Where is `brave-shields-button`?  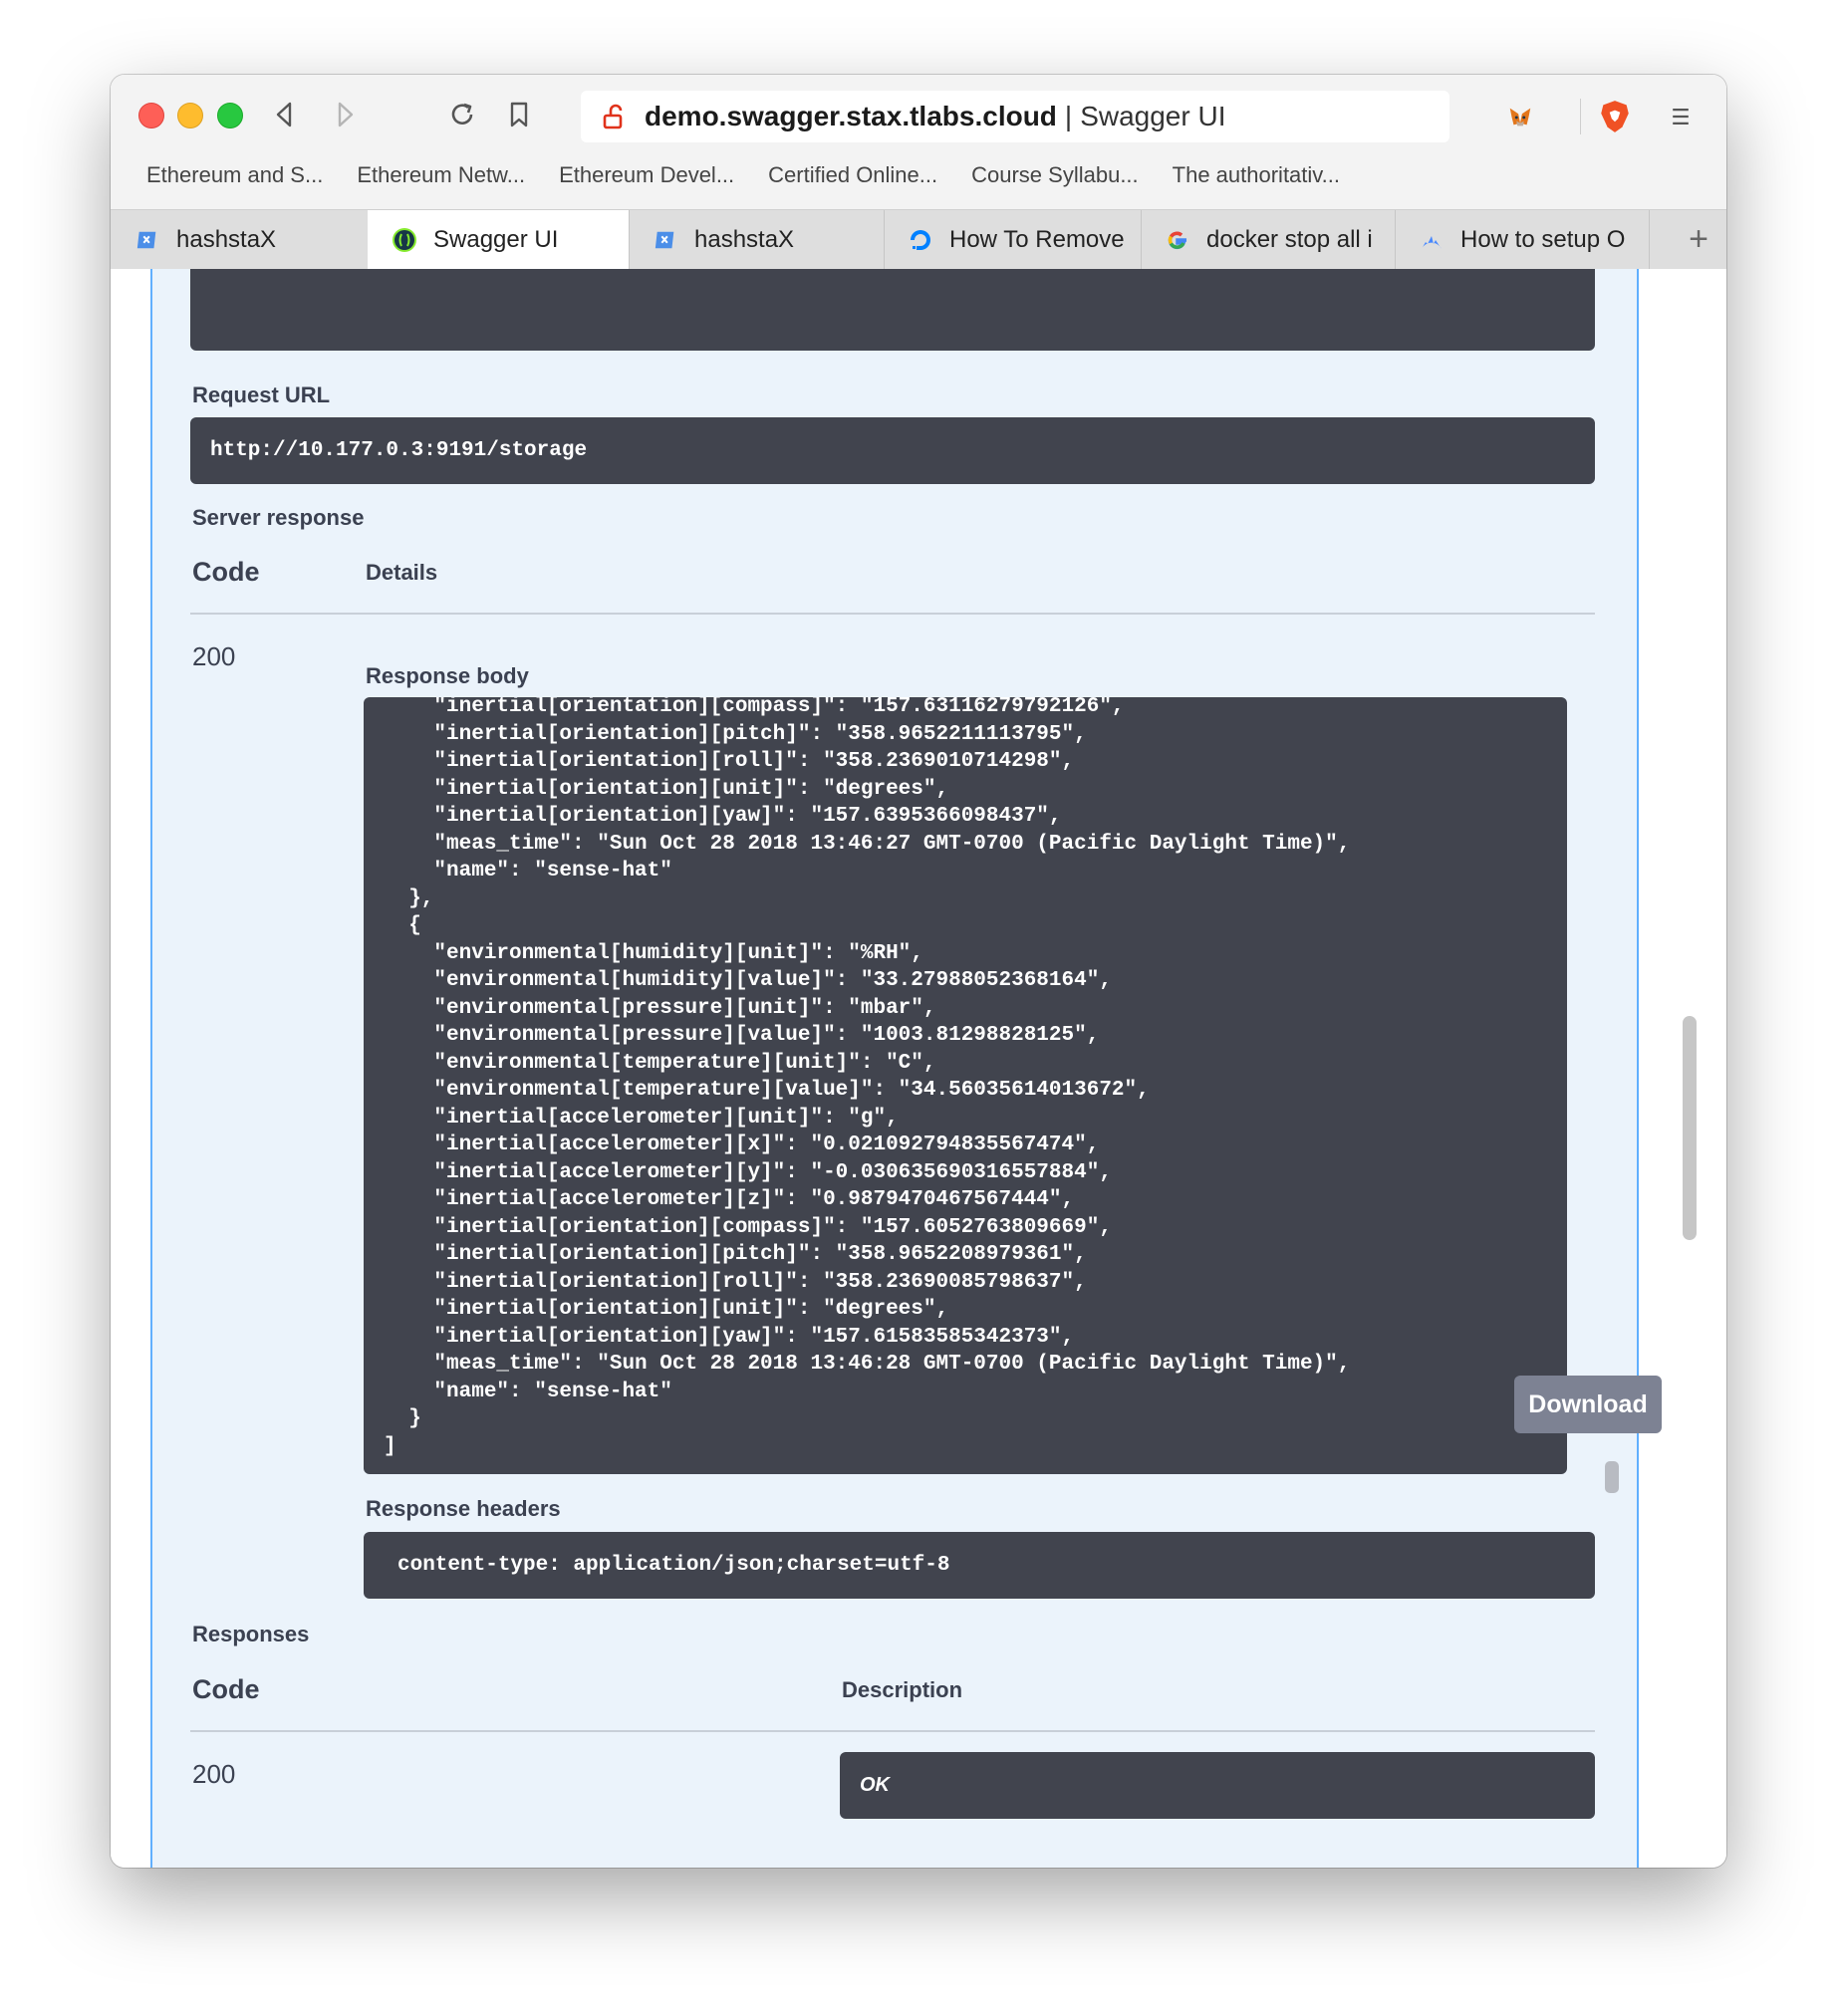
brave-shields-button is located at coordinates (1615, 116).